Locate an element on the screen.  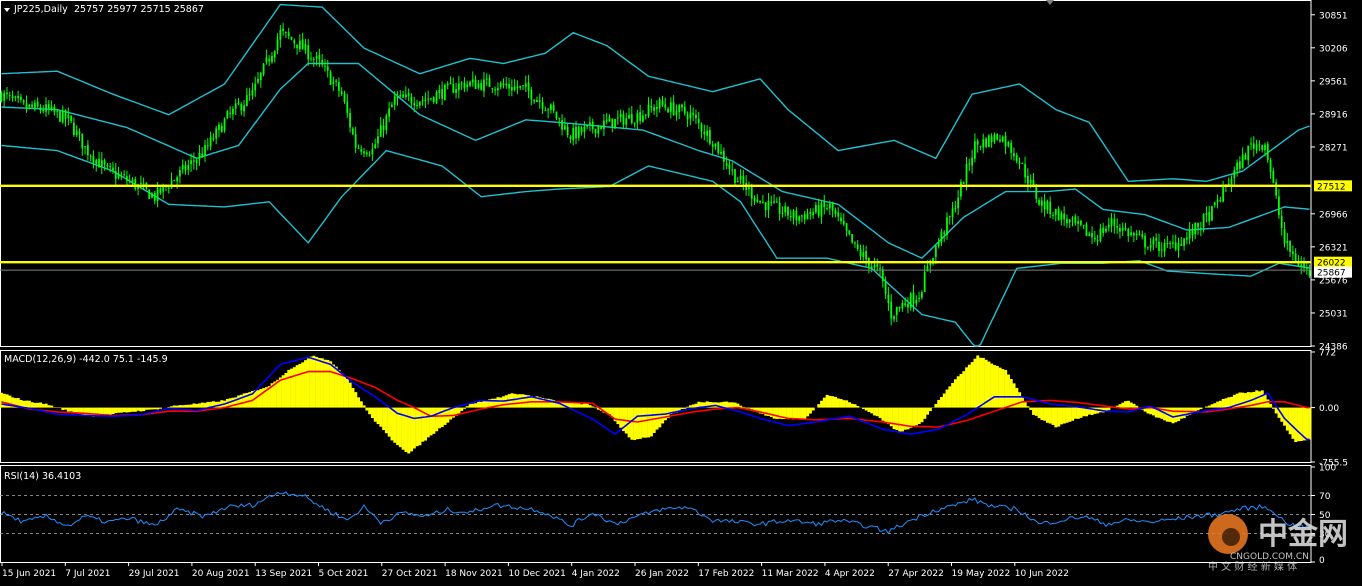
scroll-marker-icon is located at coordinates (1050, 2).